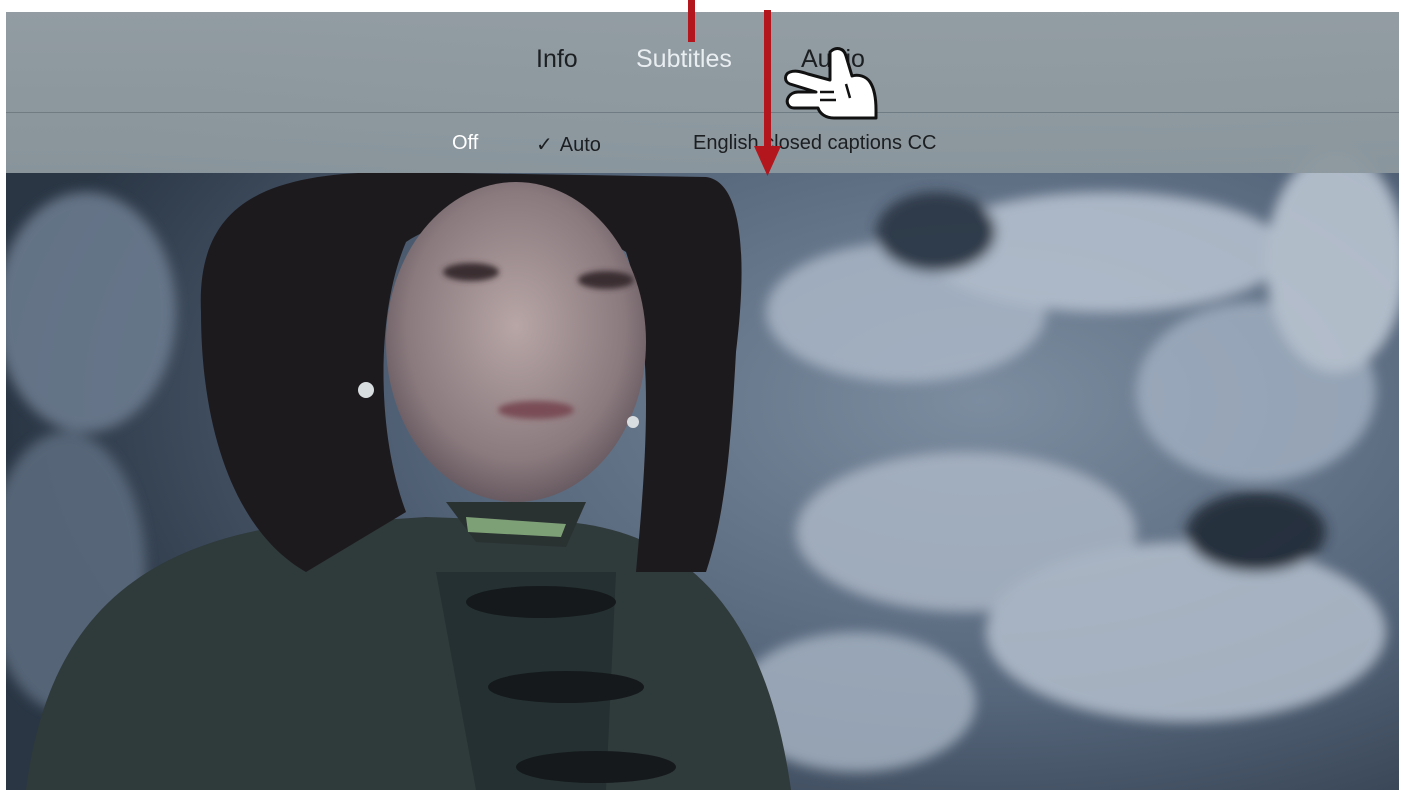  What do you see at coordinates (767, 93) in the screenshot?
I see `down-arrow-icon` at bounding box center [767, 93].